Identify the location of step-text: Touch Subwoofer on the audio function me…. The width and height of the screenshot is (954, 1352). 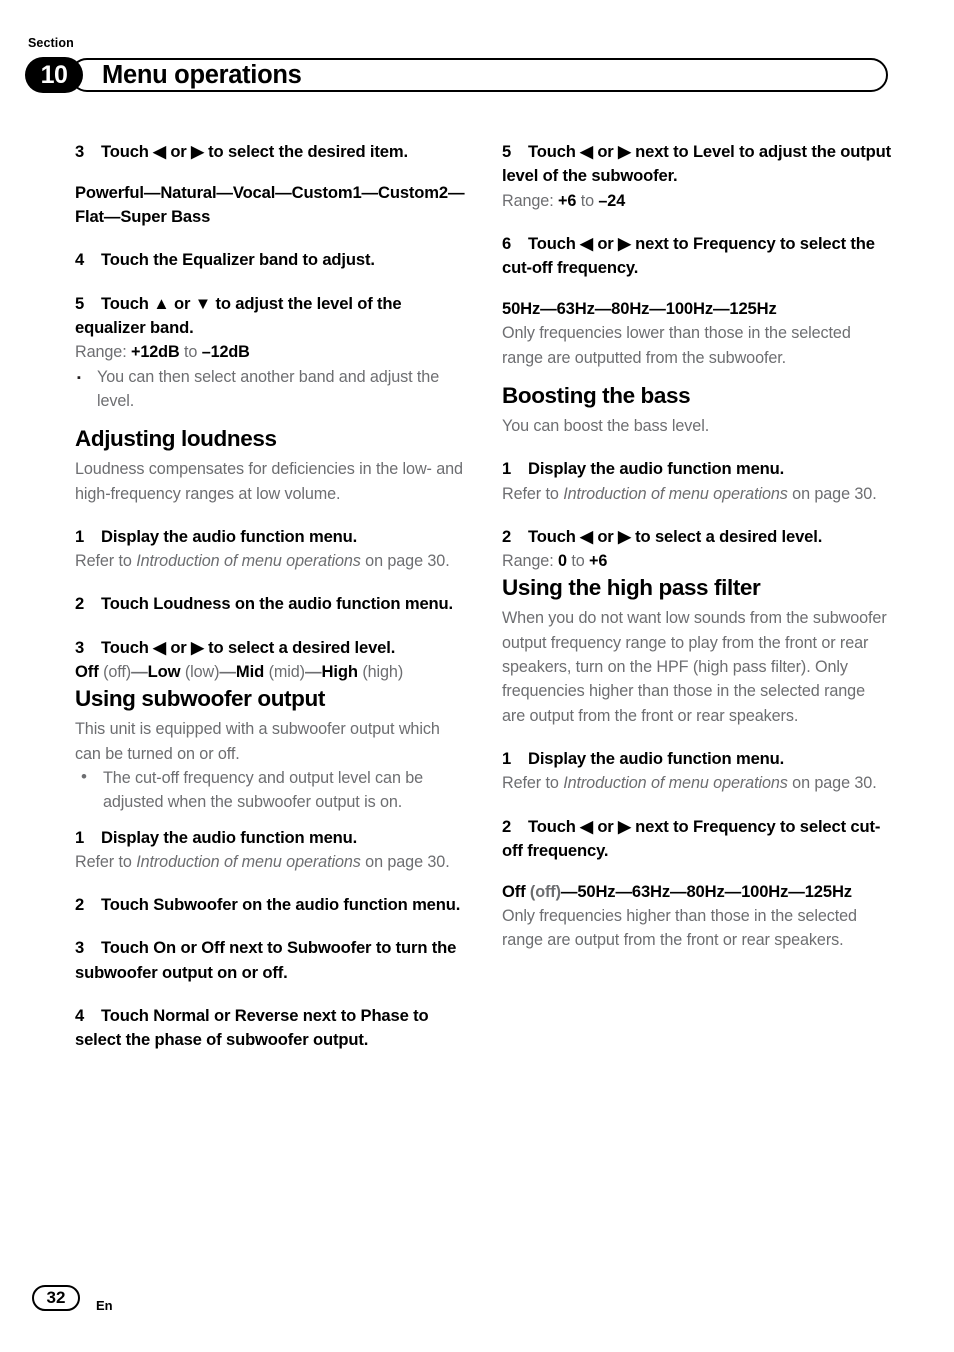
(281, 905).